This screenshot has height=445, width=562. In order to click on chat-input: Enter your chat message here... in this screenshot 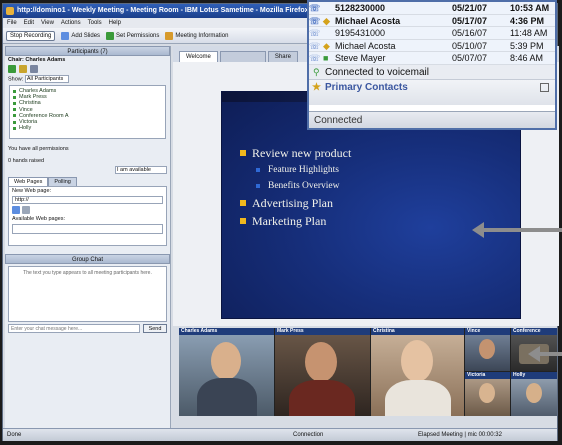, I will do `click(74, 328)`.